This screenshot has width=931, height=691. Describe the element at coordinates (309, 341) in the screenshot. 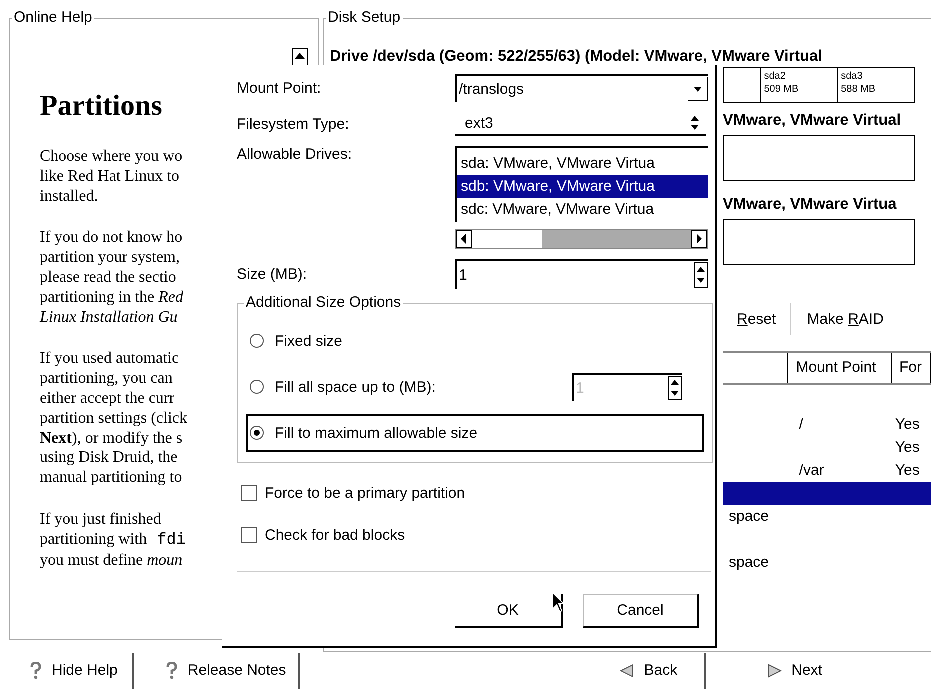

I see `radio-label: Fixed size` at that location.